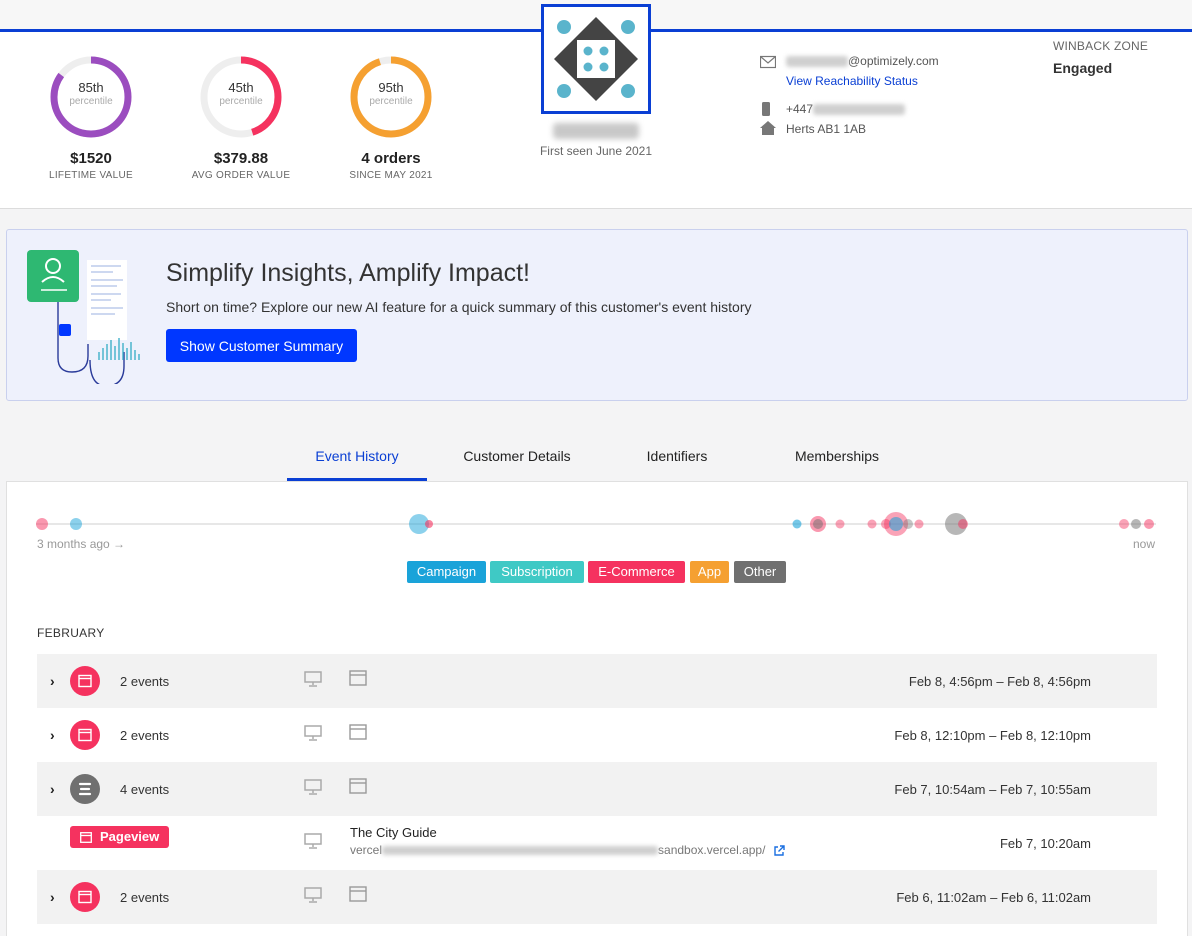  What do you see at coordinates (992, 789) in the screenshot?
I see `event-time-range: Feb 7, 10:54am – Feb 7, 10:55am` at bounding box center [992, 789].